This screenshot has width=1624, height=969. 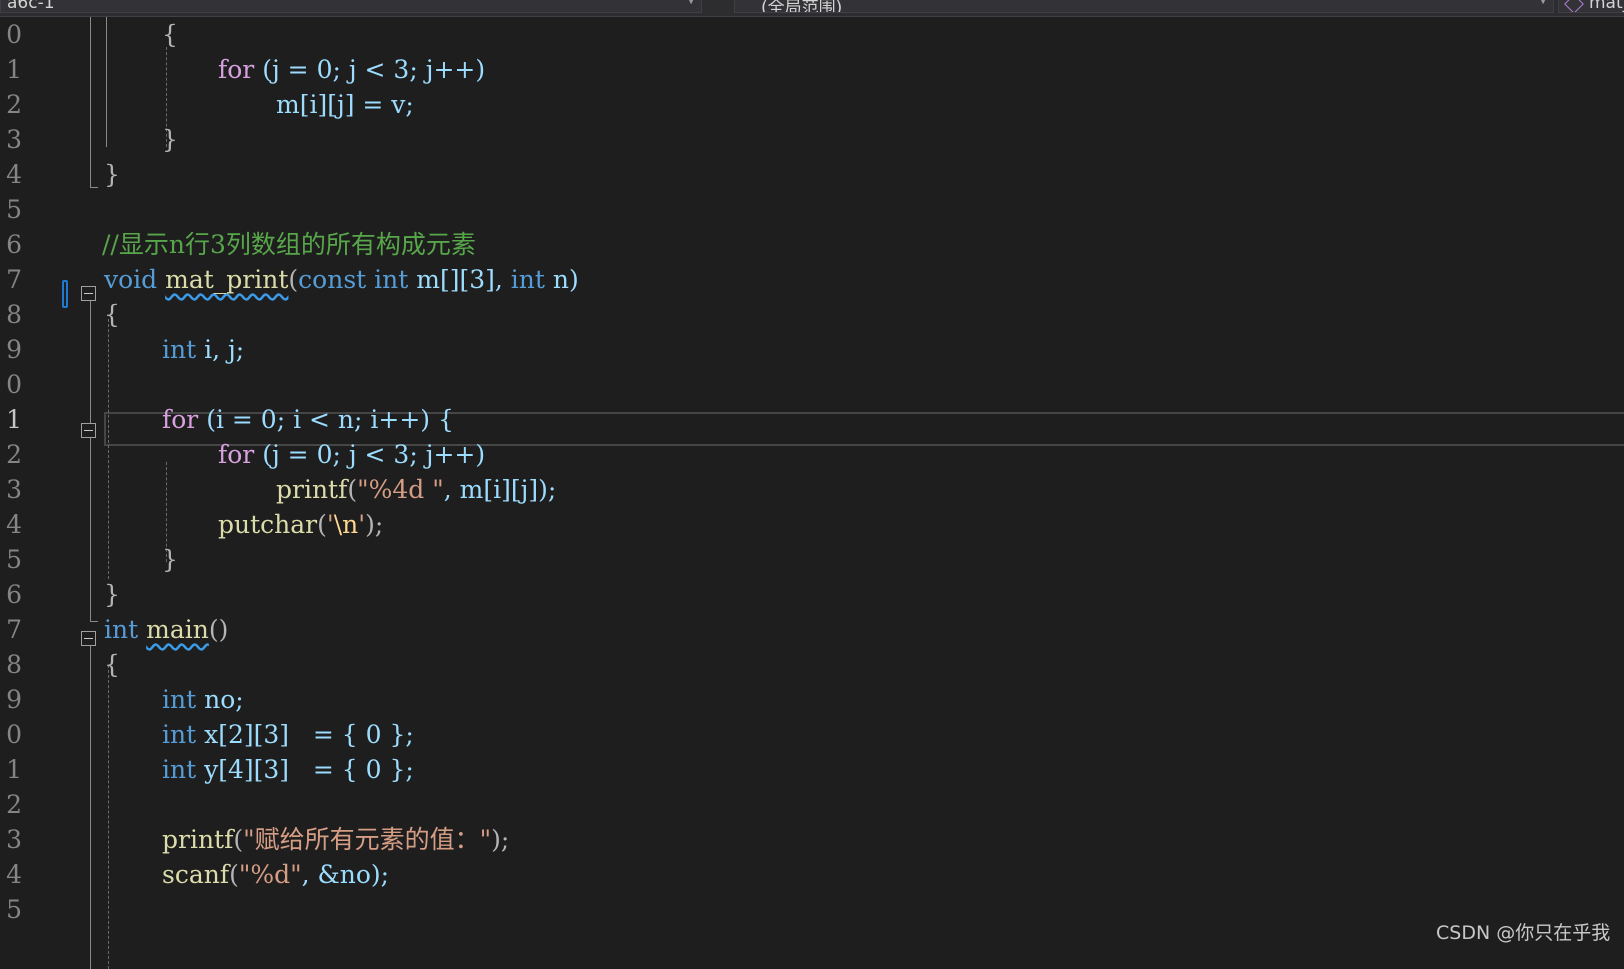 I want to click on member-label: mat_, so click(x=1606, y=6).